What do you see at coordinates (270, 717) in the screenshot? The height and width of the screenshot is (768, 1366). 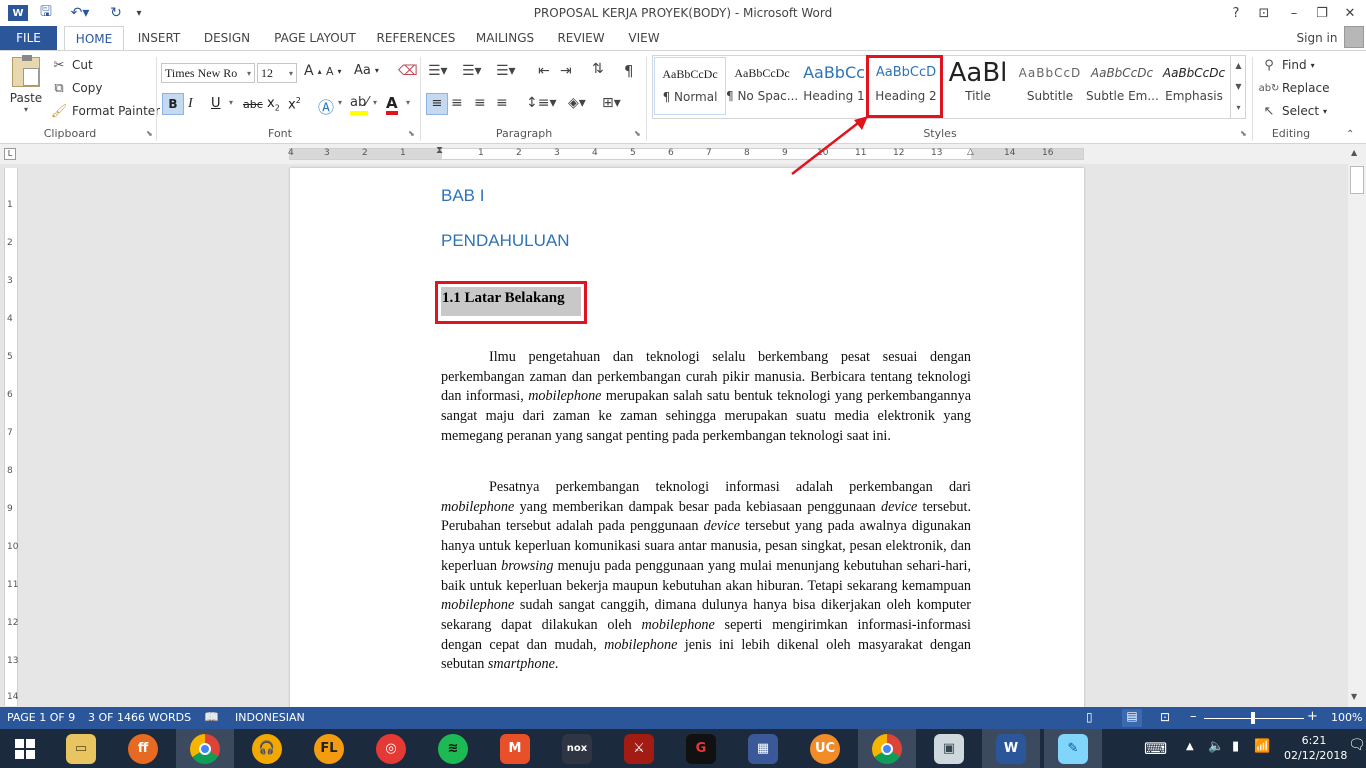 I see `language-indicator: INDONESIAN` at bounding box center [270, 717].